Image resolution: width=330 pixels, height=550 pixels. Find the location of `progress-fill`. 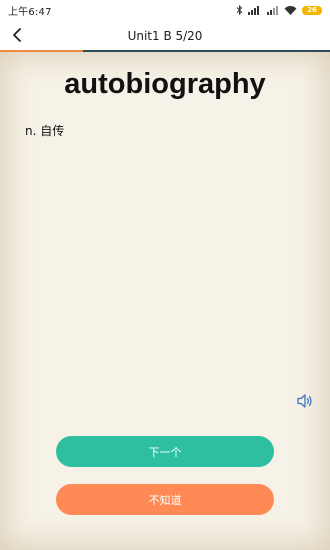

progress-fill is located at coordinates (41, 51).